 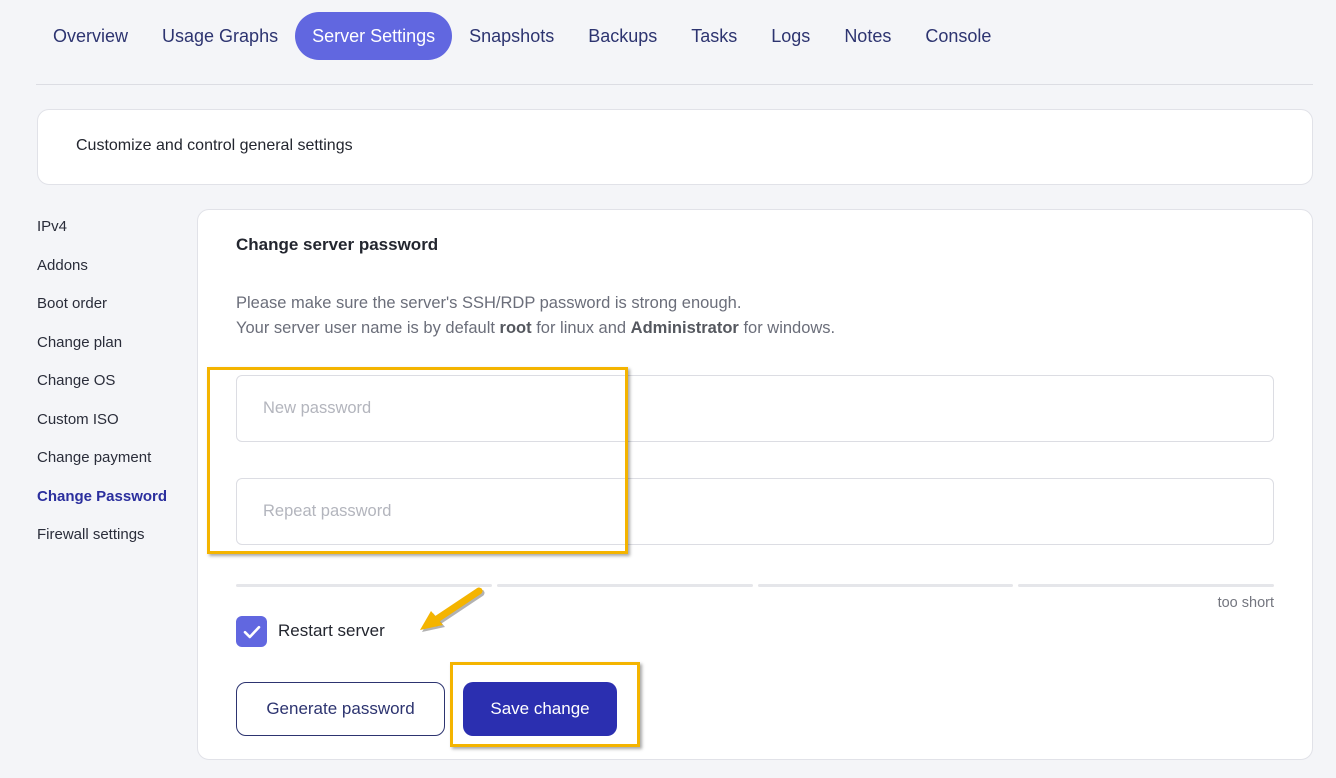 What do you see at coordinates (374, 36) in the screenshot?
I see `tab-server-settings: Server Settings` at bounding box center [374, 36].